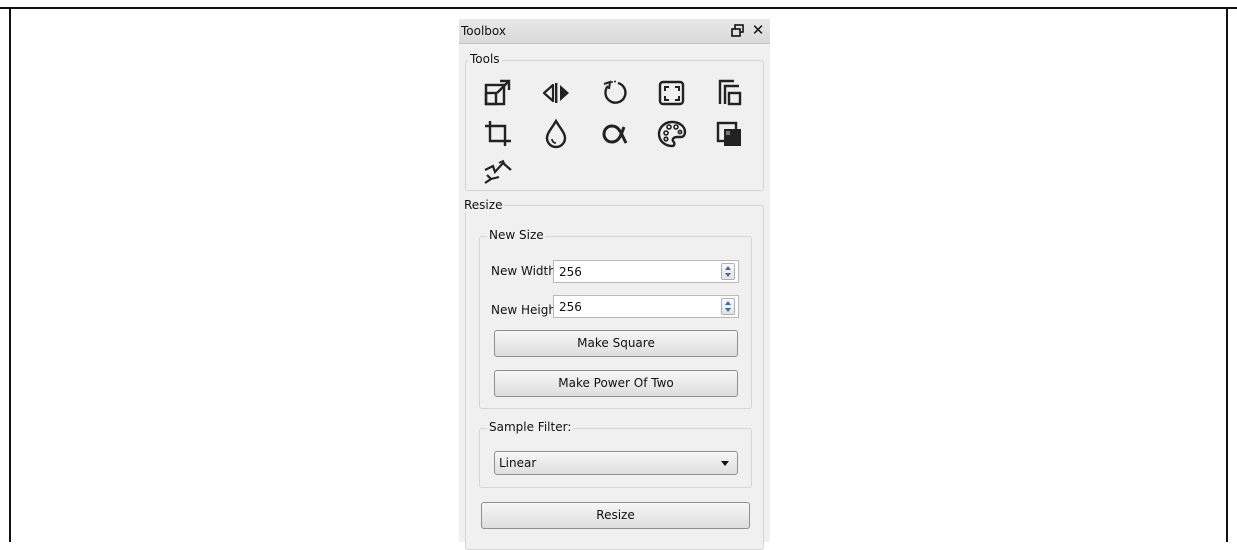 The image size is (1237, 550). Describe the element at coordinates (10, 274) in the screenshot. I see `frame-left-border` at that location.